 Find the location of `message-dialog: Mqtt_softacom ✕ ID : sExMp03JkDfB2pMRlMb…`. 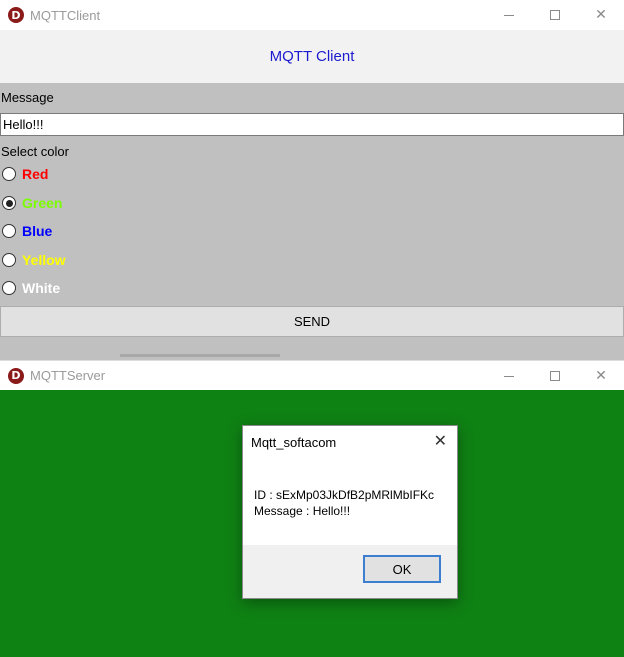

message-dialog: Mqtt_softacom ✕ ID : sExMp03JkDfB2pMRlMb… is located at coordinates (350, 512).